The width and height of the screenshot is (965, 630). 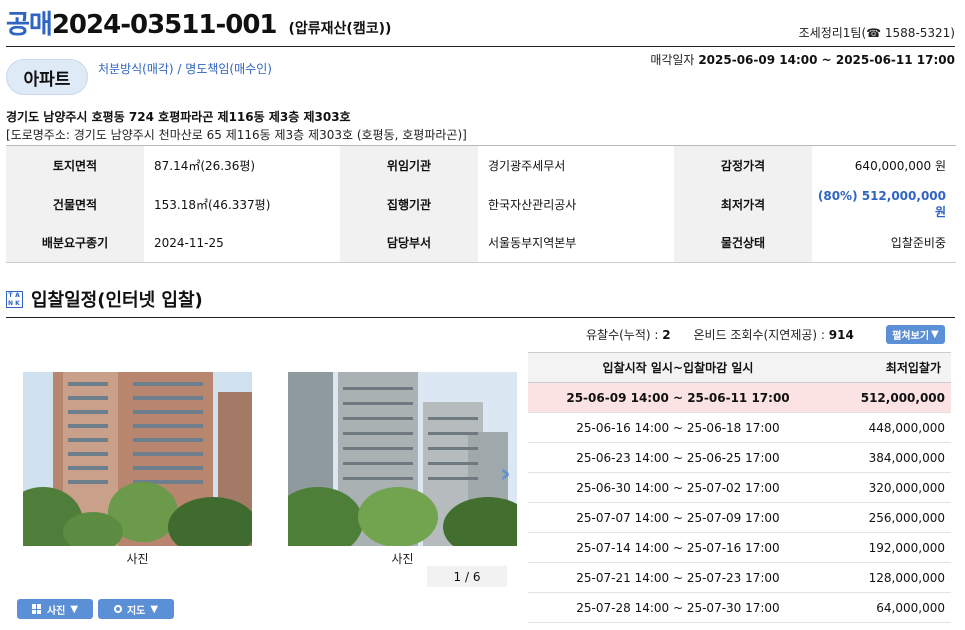 What do you see at coordinates (678, 517) in the screenshot?
I see `bid-period: 25-07-07 14:00 ~ 25-07-09 17:00` at bounding box center [678, 517].